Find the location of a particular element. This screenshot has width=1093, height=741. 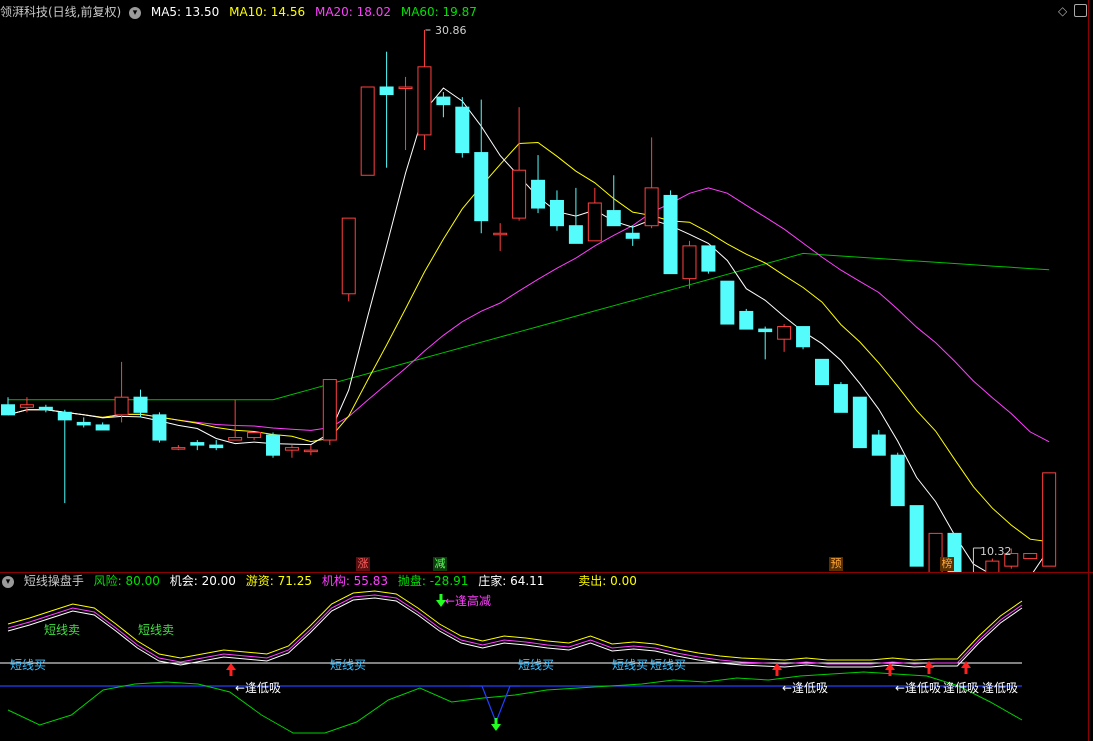

dump-line is located at coordinates (515, 702).